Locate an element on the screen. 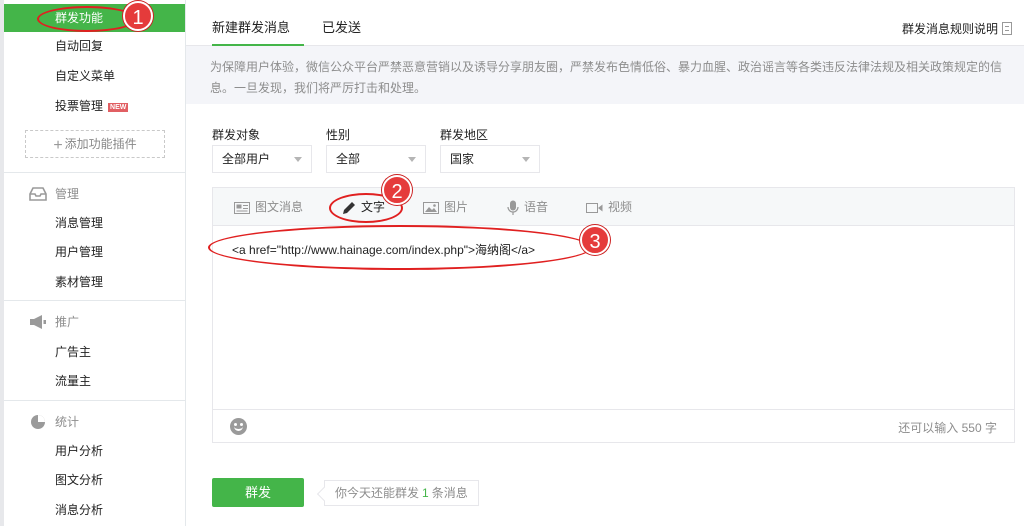  sidebar-group-manage: 管理 is located at coordinates (94, 194).